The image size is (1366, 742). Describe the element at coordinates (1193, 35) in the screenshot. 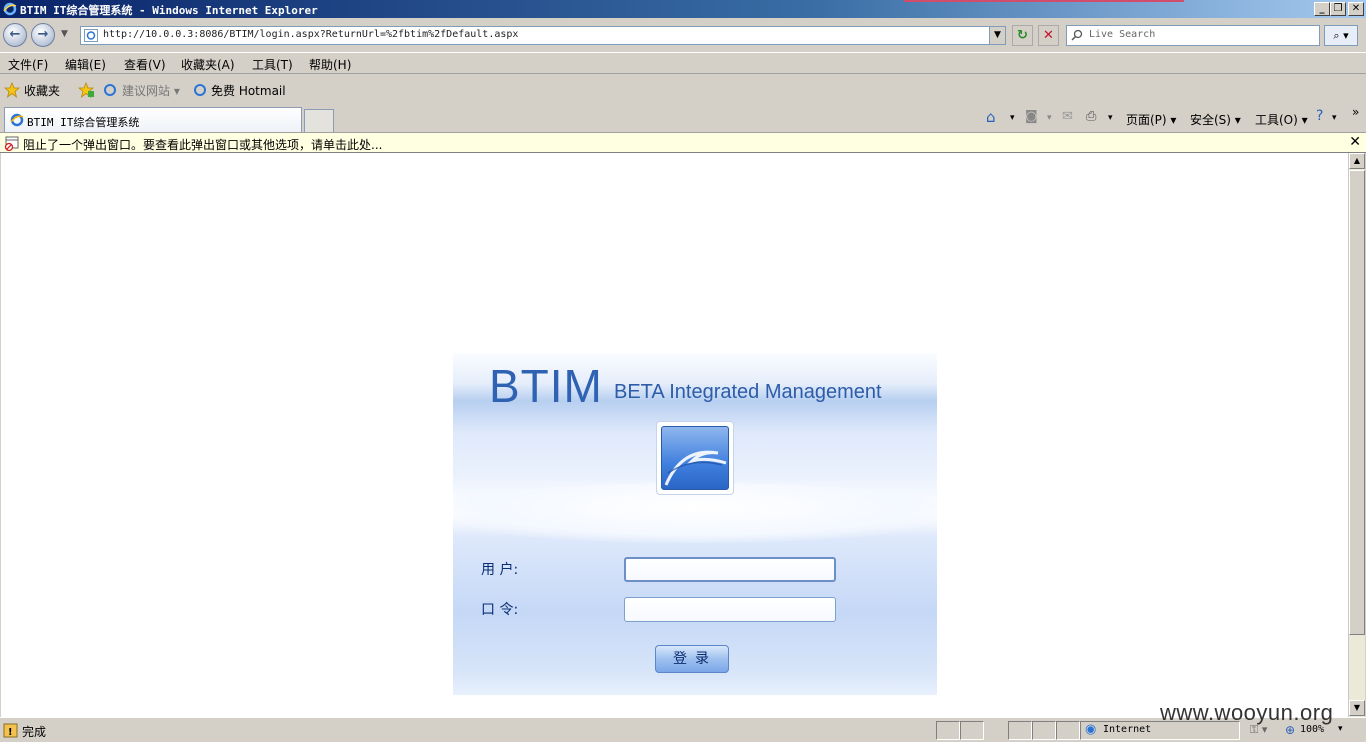

I see `search-input: Live Search` at that location.